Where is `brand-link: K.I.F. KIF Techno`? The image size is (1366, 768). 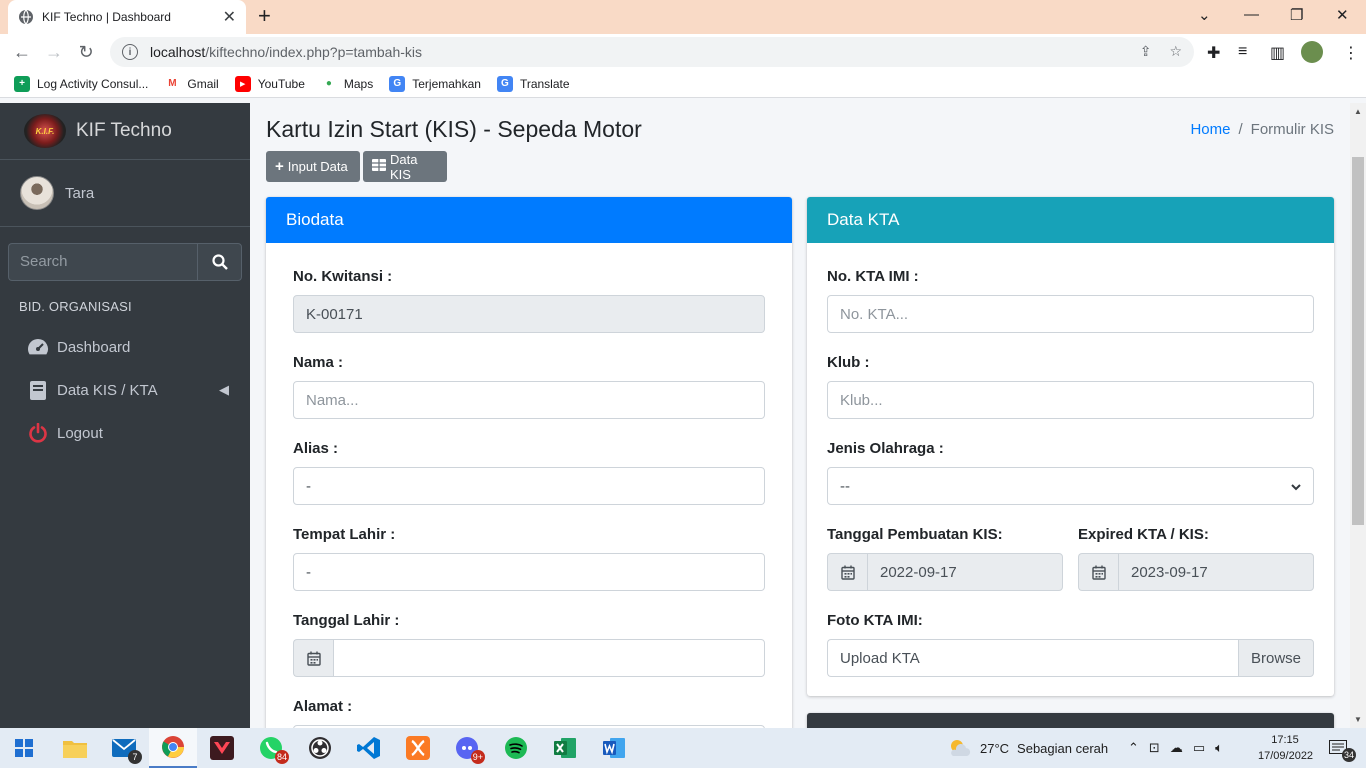 brand-link: K.I.F. KIF Techno is located at coordinates (125, 131).